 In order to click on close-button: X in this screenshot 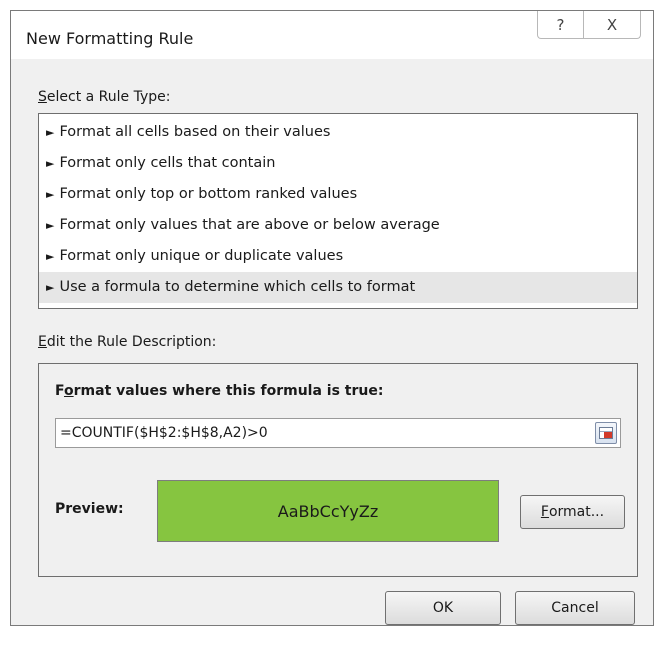, I will do `click(612, 25)`.